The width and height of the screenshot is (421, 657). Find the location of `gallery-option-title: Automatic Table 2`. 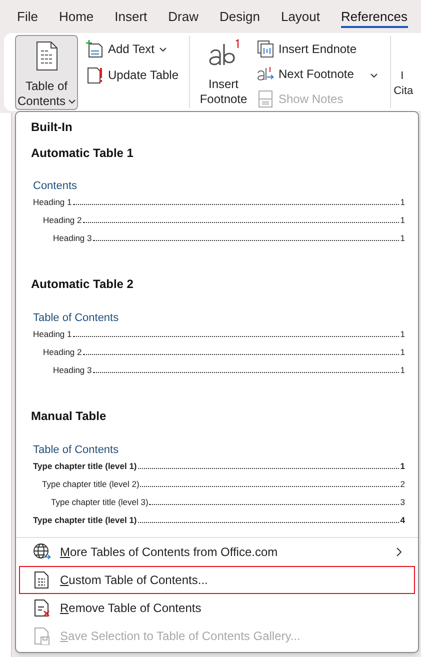

gallery-option-title: Automatic Table 2 is located at coordinates (82, 284).